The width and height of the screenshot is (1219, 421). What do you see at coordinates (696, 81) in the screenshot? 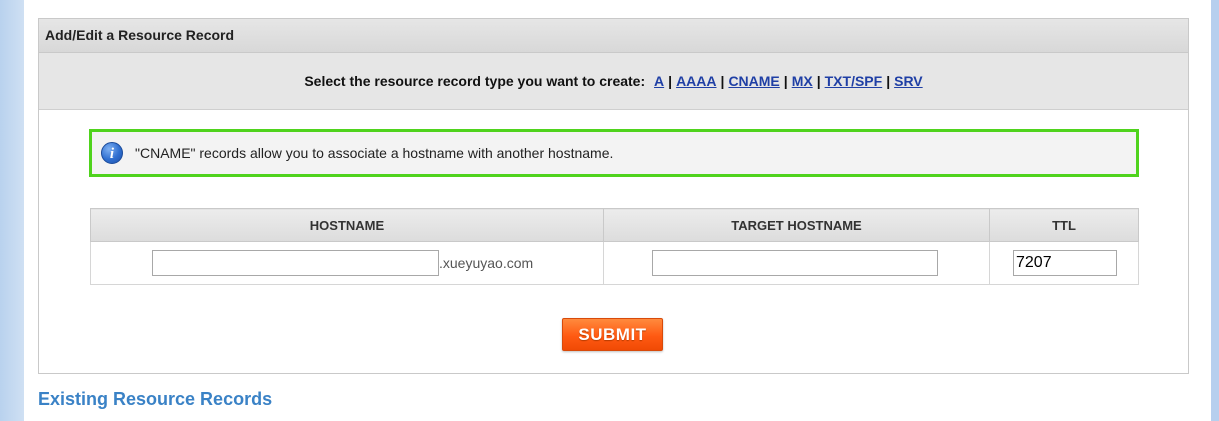
I see `record-type-link-aaaa: AAAA` at bounding box center [696, 81].